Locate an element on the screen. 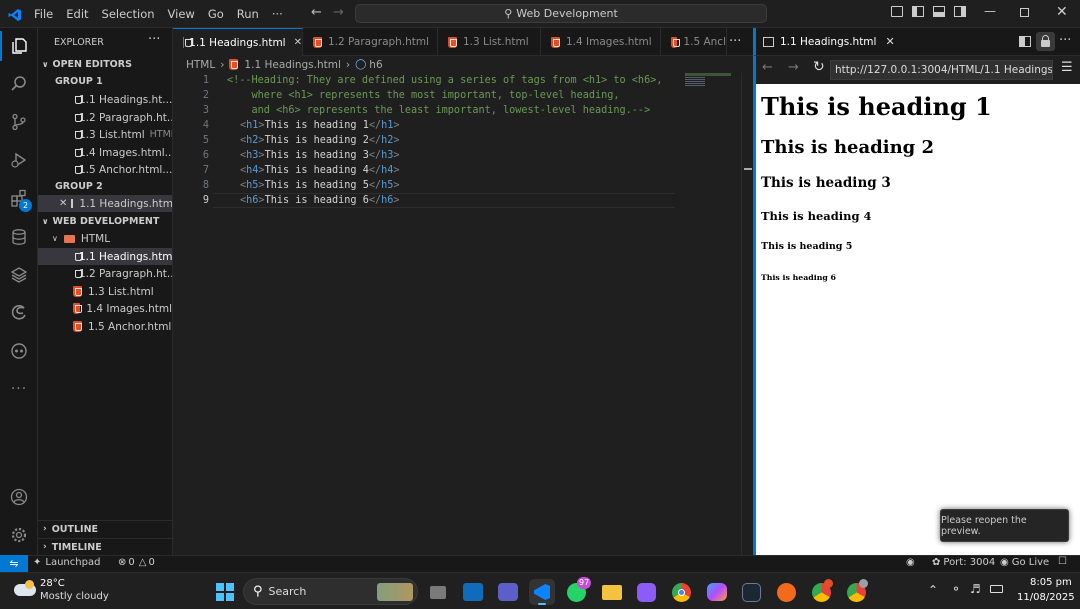  tab-paragraph: 1.2 Paragraph.html is located at coordinates (370, 42).